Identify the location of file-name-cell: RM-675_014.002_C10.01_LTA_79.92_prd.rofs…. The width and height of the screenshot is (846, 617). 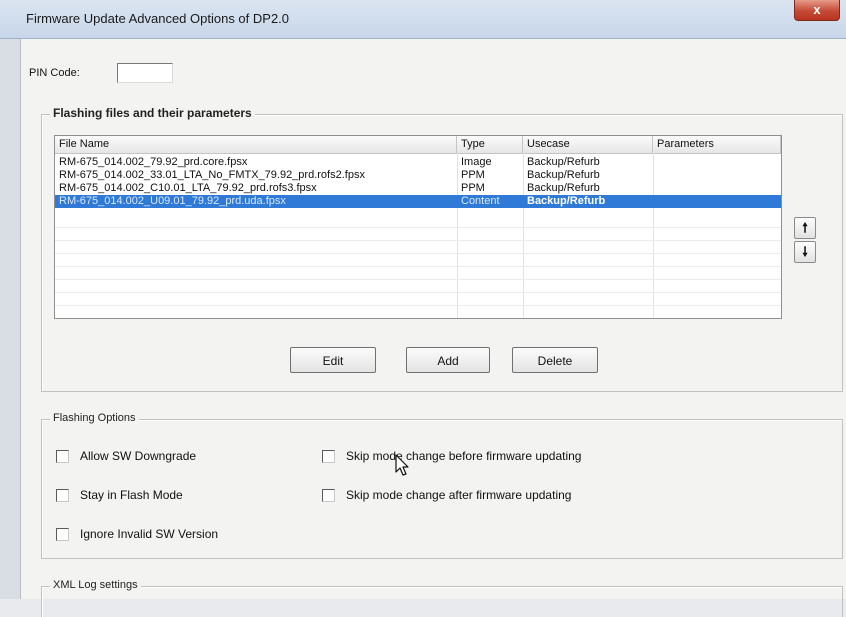
(188, 188).